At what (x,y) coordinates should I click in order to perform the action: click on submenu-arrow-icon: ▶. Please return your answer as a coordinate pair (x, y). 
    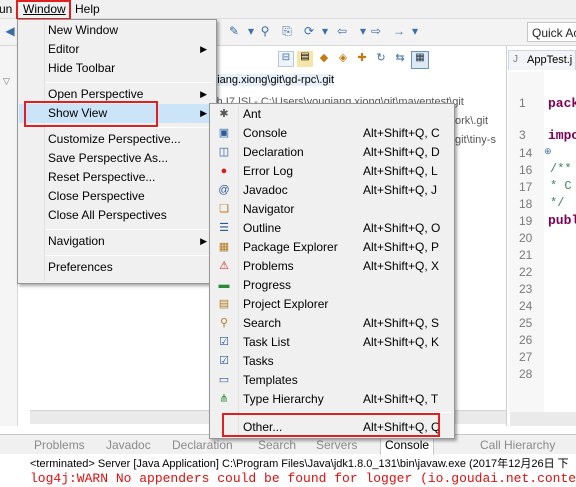
    Looking at the image, I should click on (203, 94).